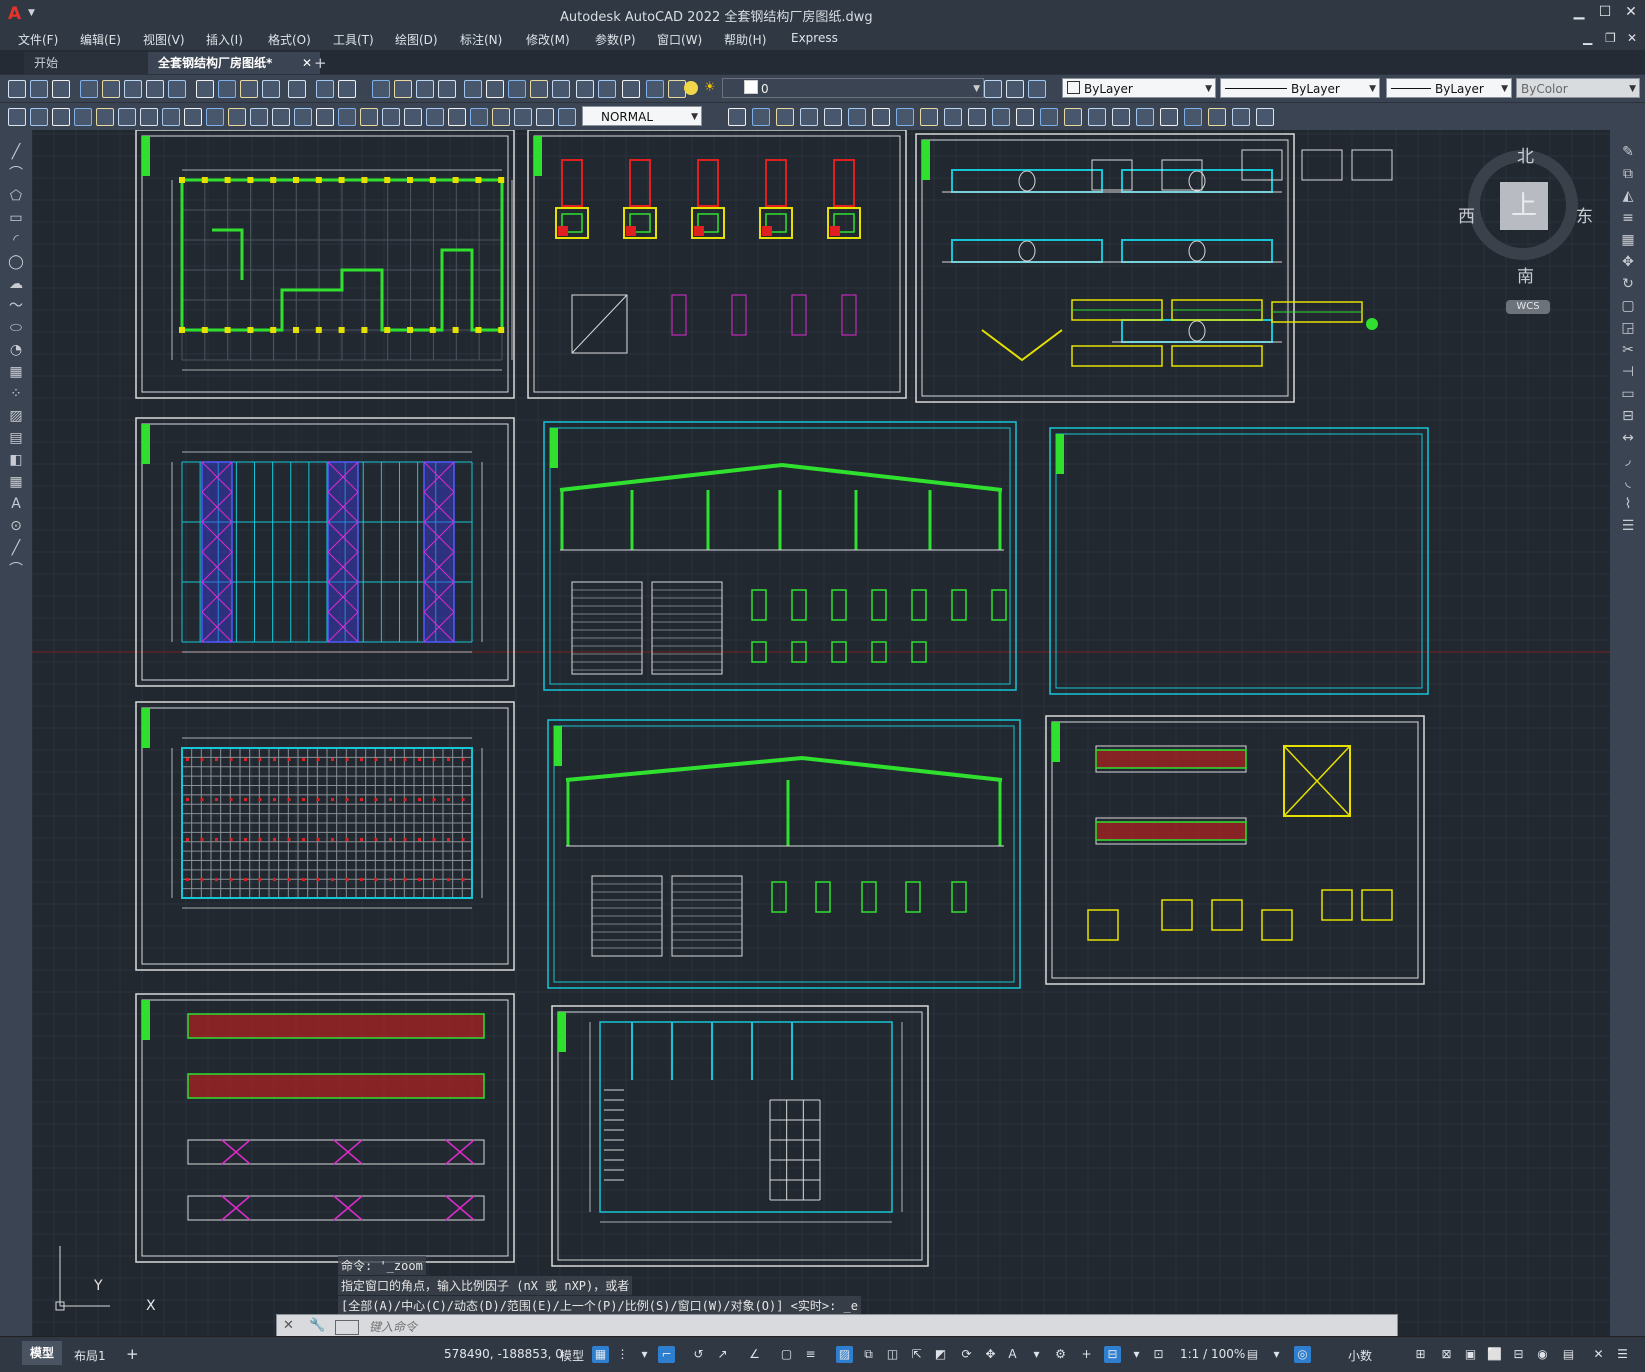  Describe the element at coordinates (320, 63) in the screenshot. I see `new-tab-button: +` at that location.